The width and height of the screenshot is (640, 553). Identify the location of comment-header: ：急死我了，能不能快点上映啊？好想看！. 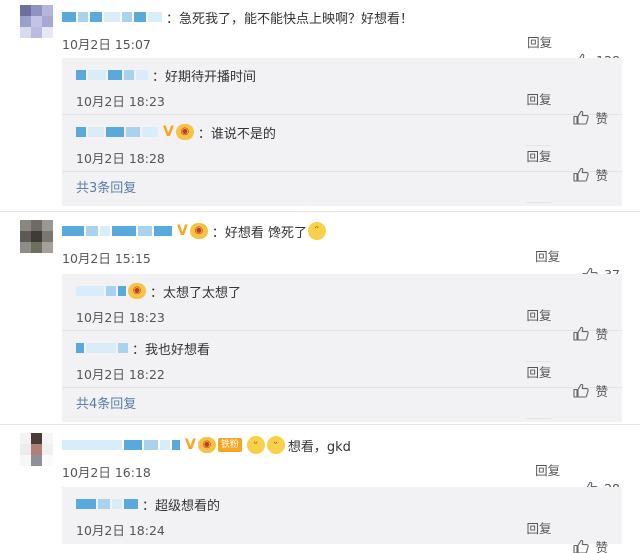
(237, 17).